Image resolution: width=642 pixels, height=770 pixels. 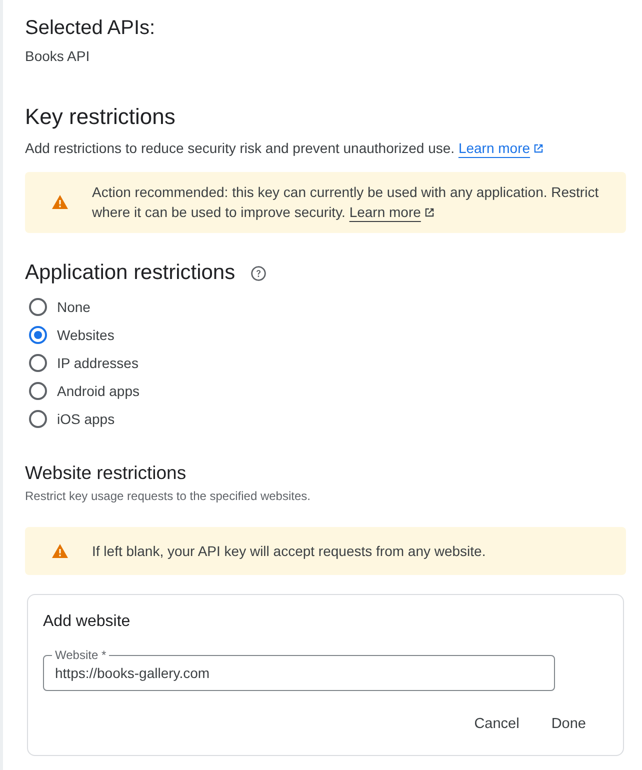 I want to click on done-button: Done, so click(x=568, y=724).